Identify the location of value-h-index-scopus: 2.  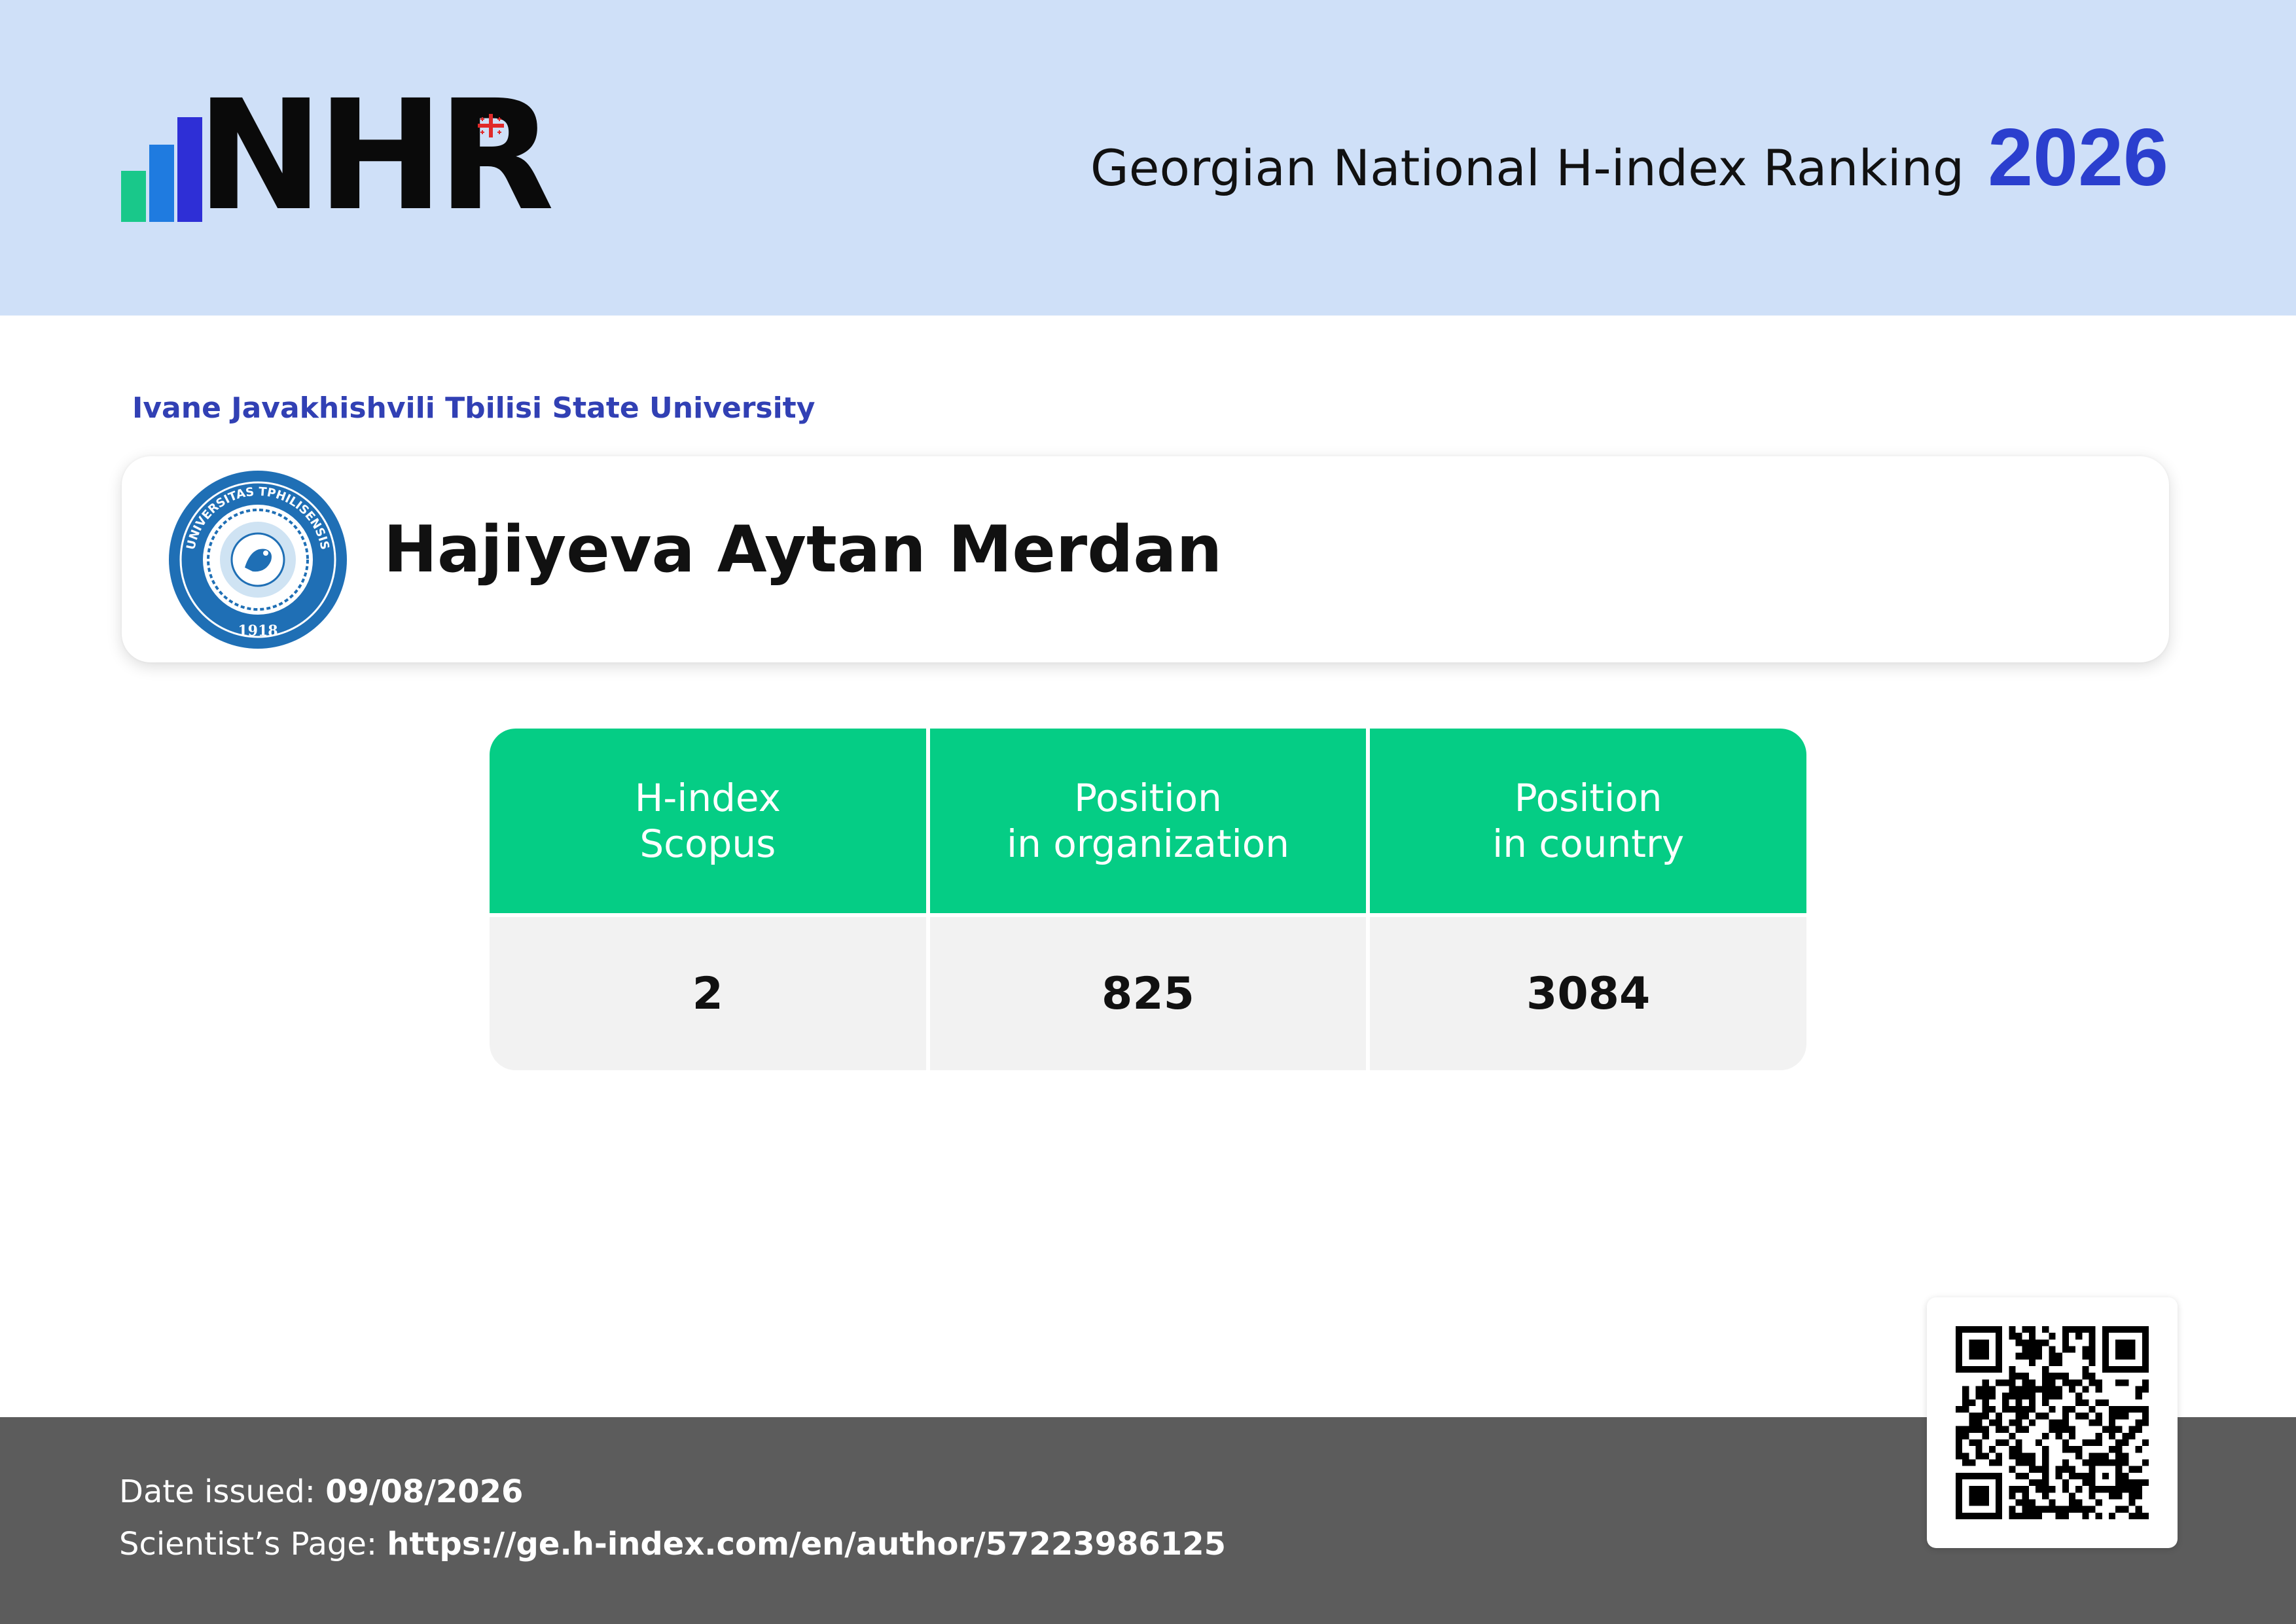
(708, 993).